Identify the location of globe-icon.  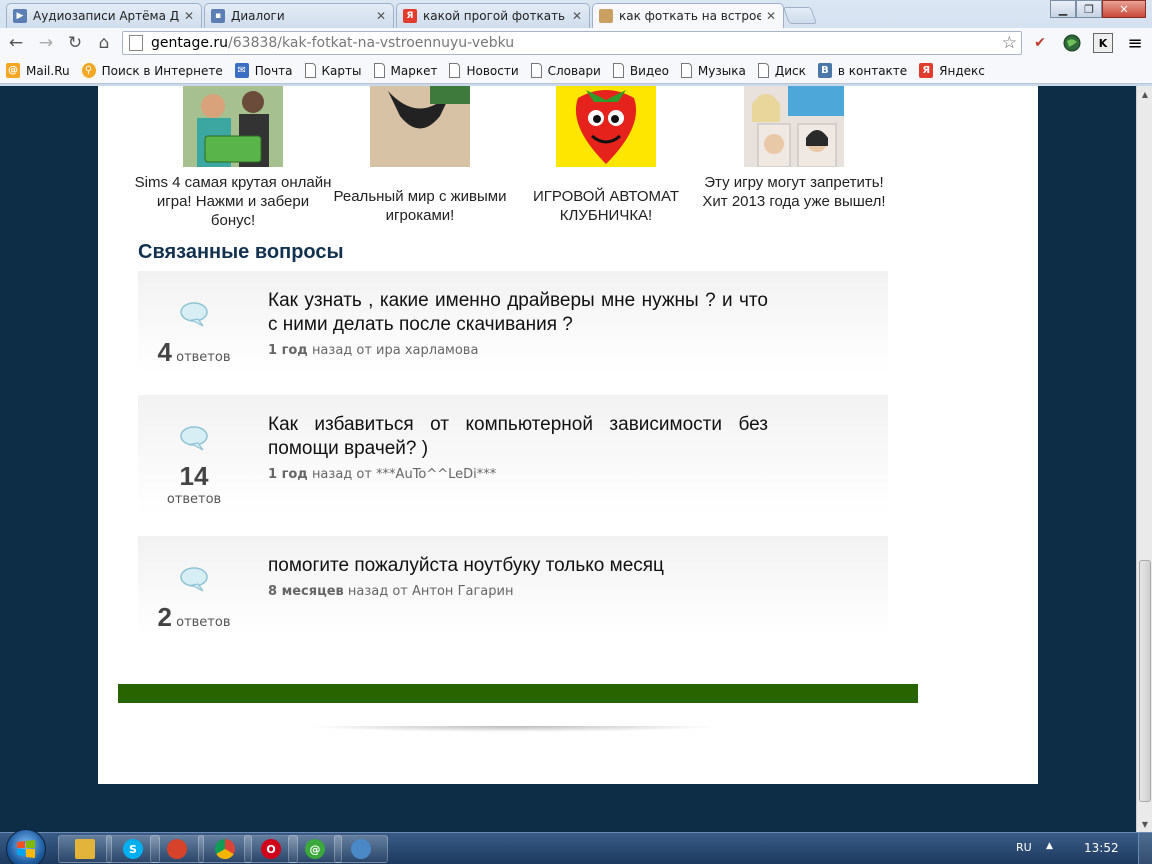
(1072, 43).